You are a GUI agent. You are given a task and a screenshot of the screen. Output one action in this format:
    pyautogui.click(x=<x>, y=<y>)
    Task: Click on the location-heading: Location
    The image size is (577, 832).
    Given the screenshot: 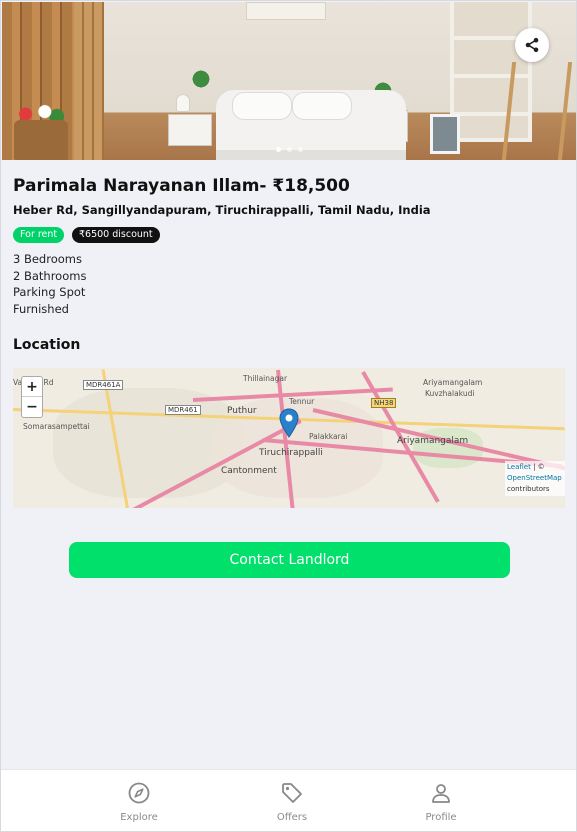 What is the action you would take?
    pyautogui.click(x=47, y=345)
    